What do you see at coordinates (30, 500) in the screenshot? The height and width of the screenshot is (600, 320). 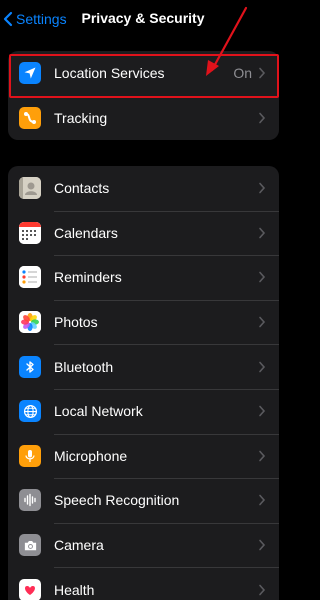 I see `waveform-icon` at bounding box center [30, 500].